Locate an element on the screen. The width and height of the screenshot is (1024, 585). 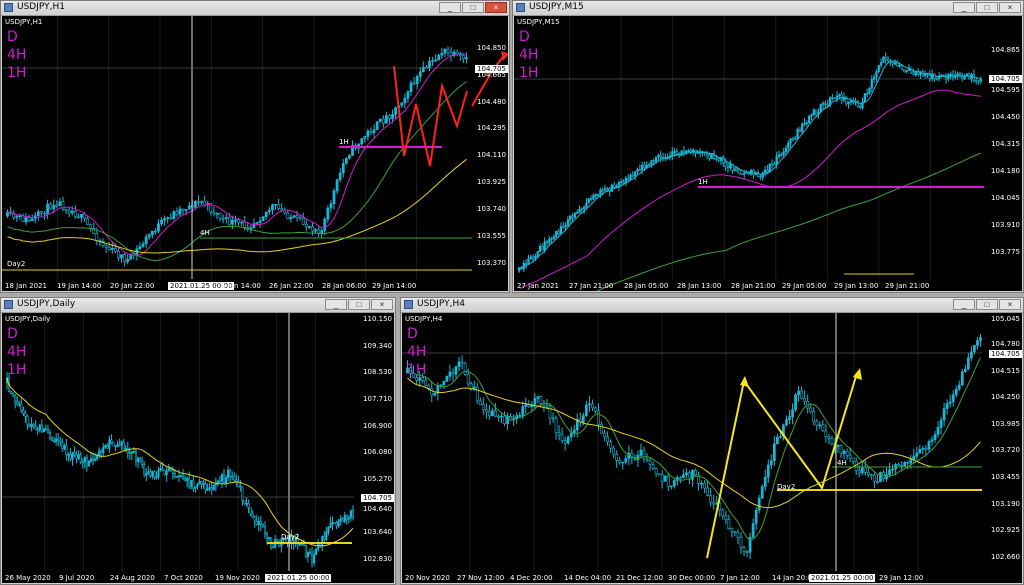
price-label: 103.640 is located at coordinates (377, 532).